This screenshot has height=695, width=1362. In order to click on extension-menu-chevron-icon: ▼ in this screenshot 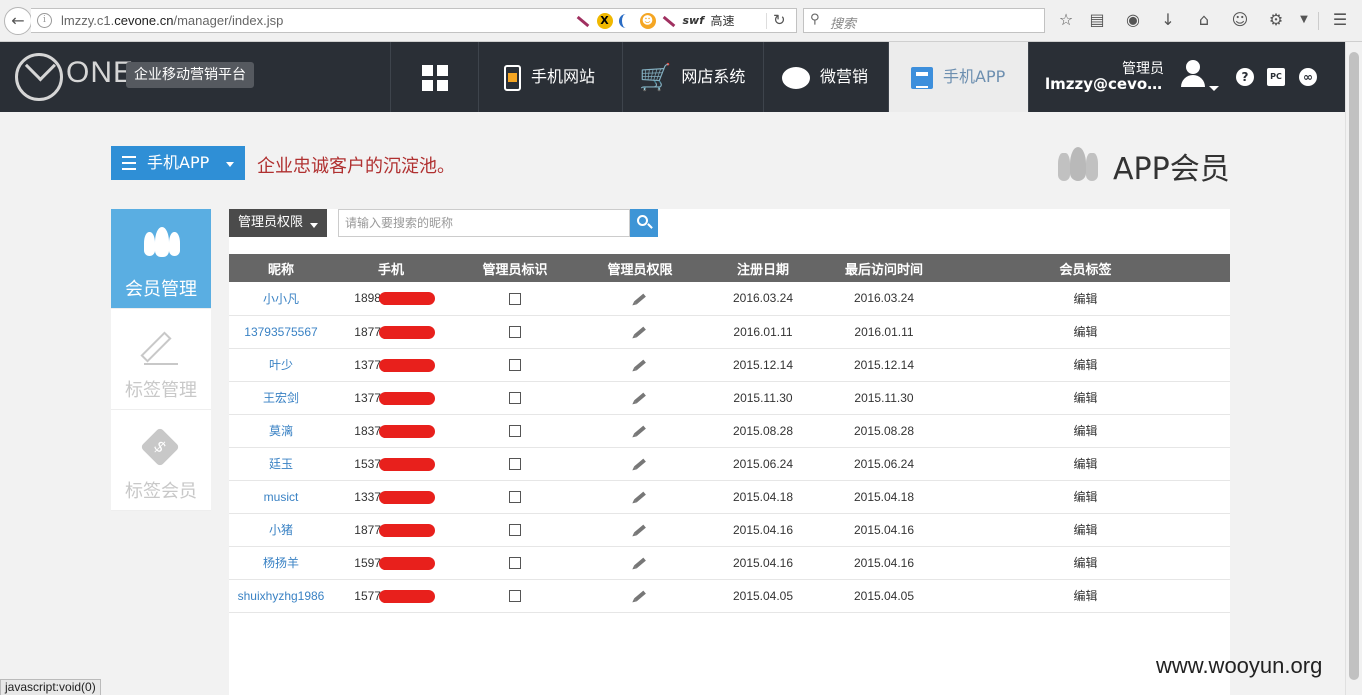, I will do `click(1304, 20)`.